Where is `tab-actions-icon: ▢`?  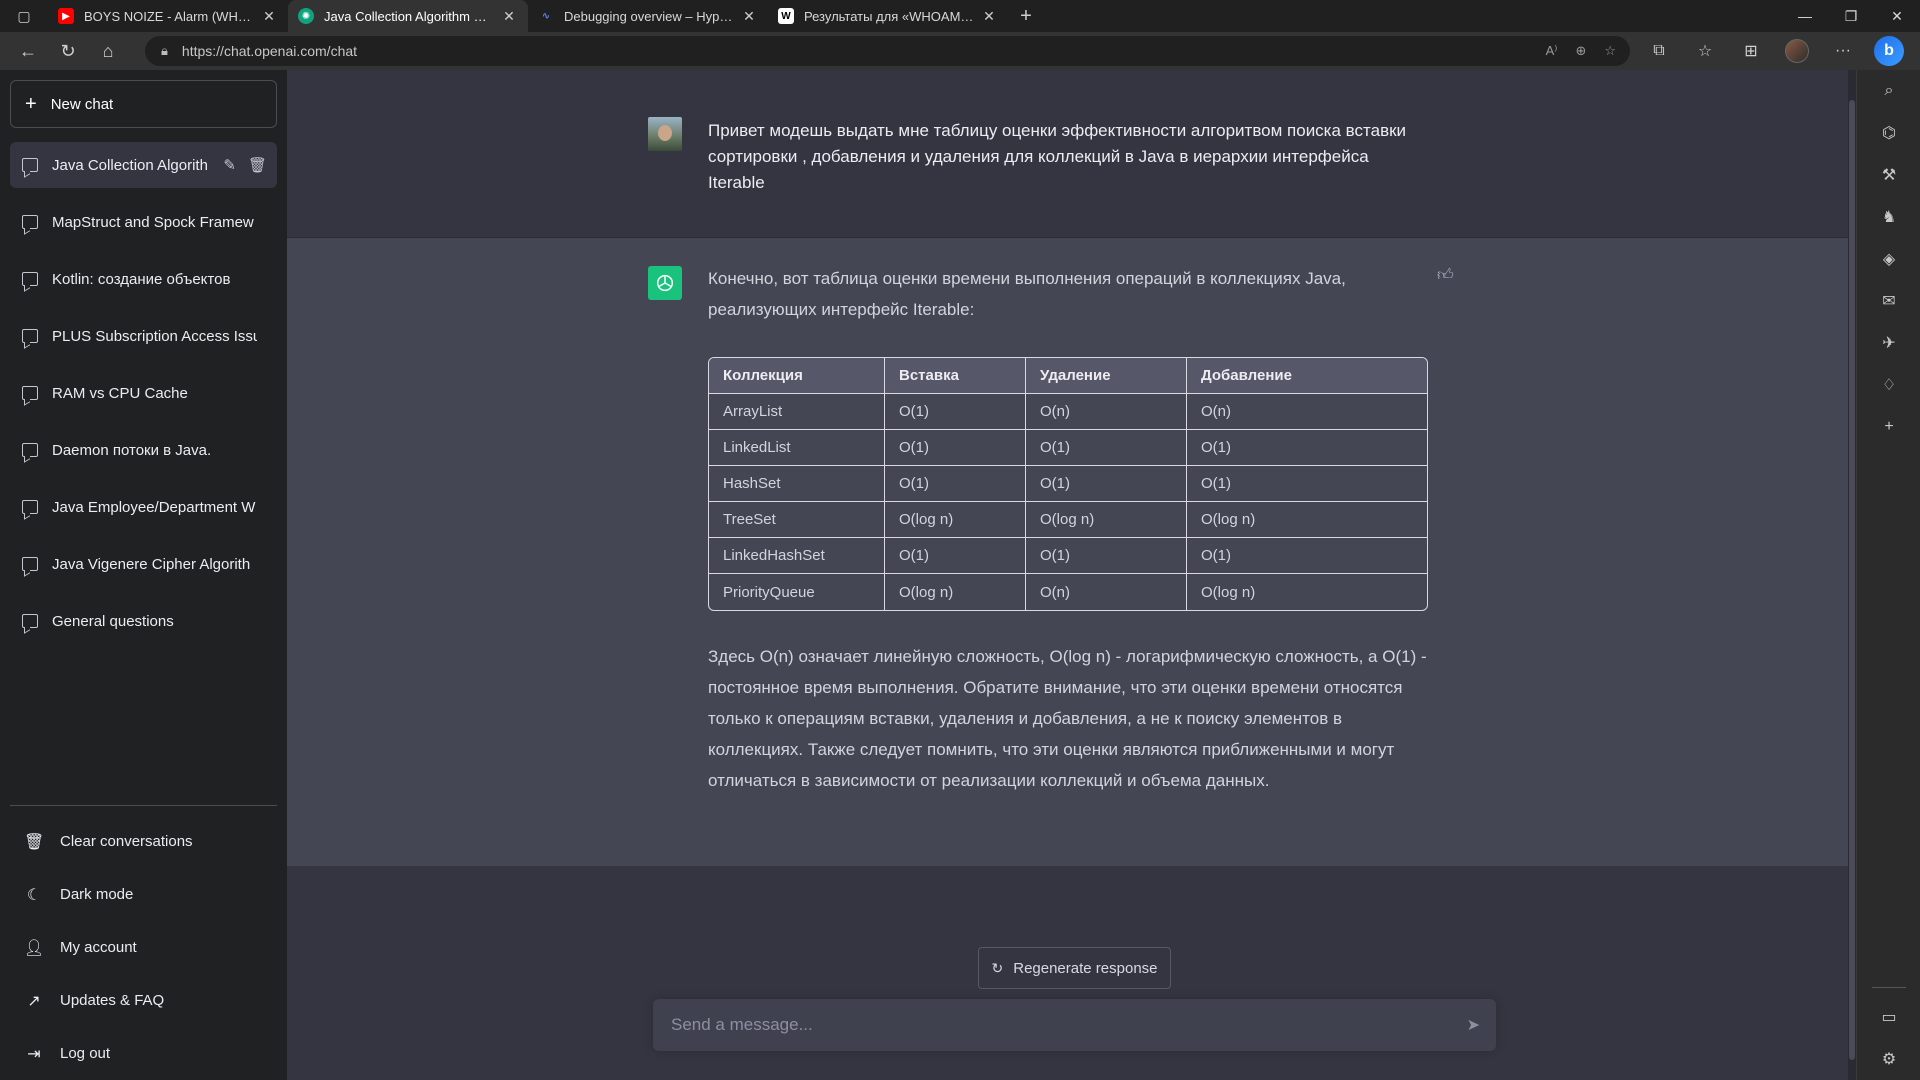
tab-actions-icon: ▢ is located at coordinates (24, 16).